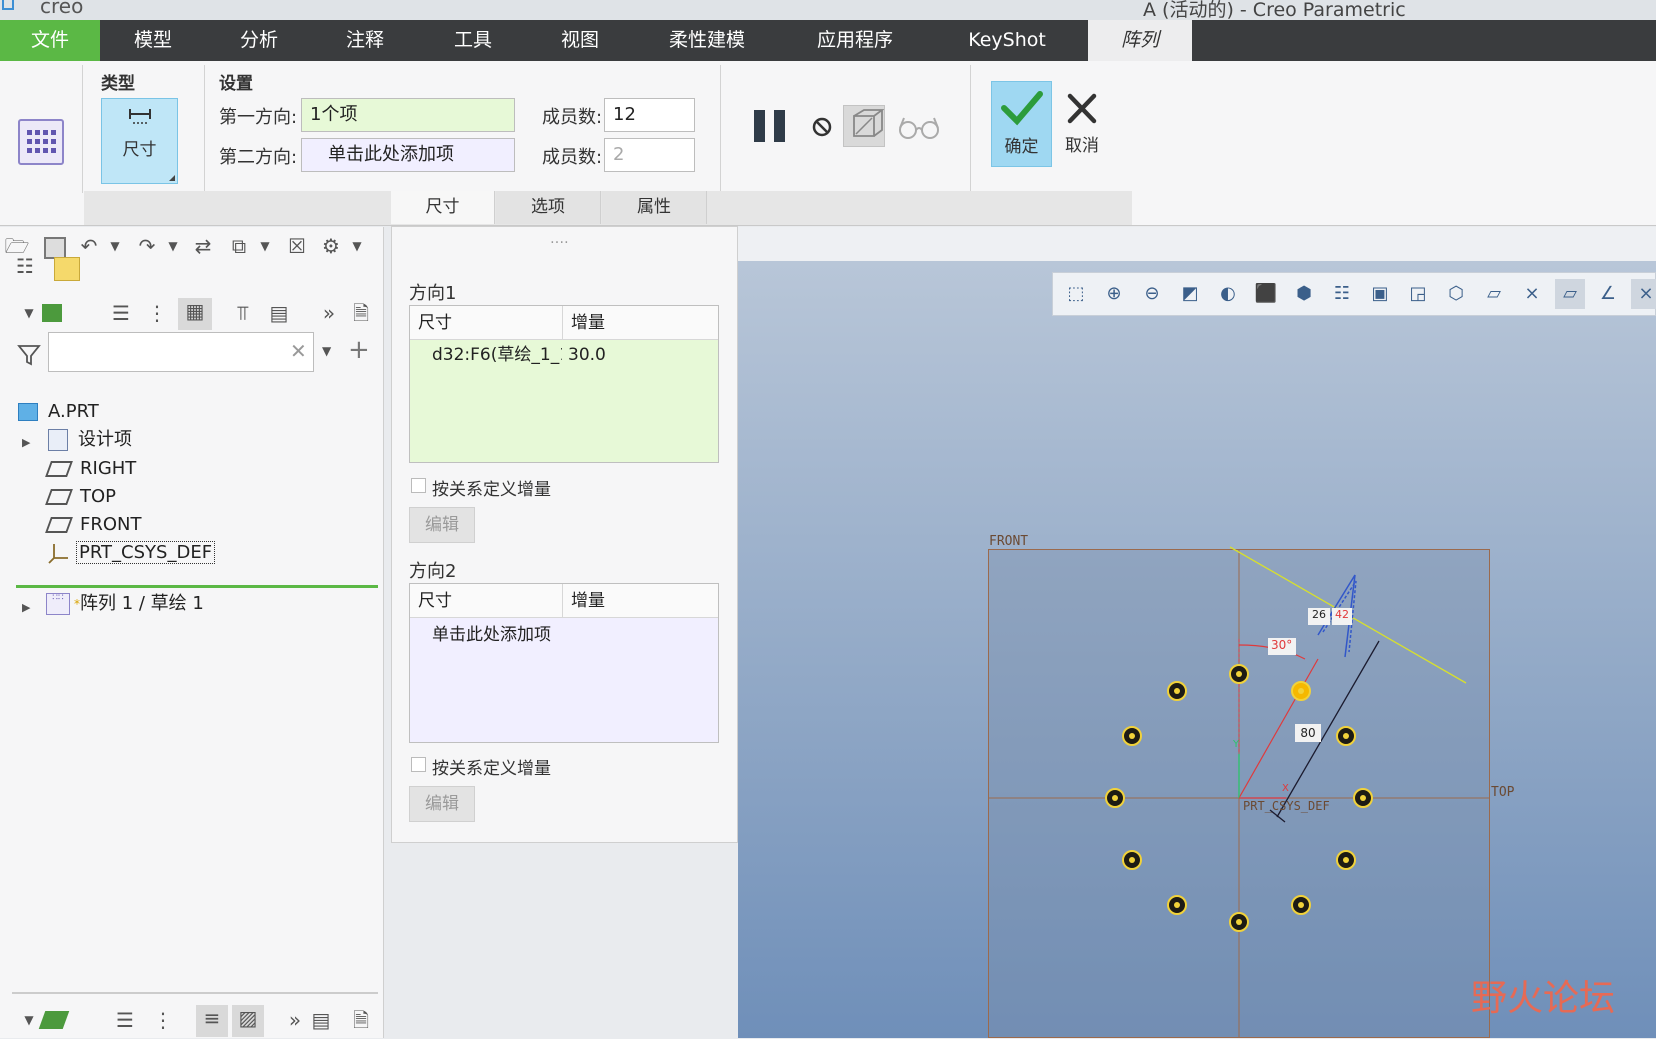 The width and height of the screenshot is (1656, 1039). I want to click on panel-grip-icon: ․․․․, so click(559, 239).